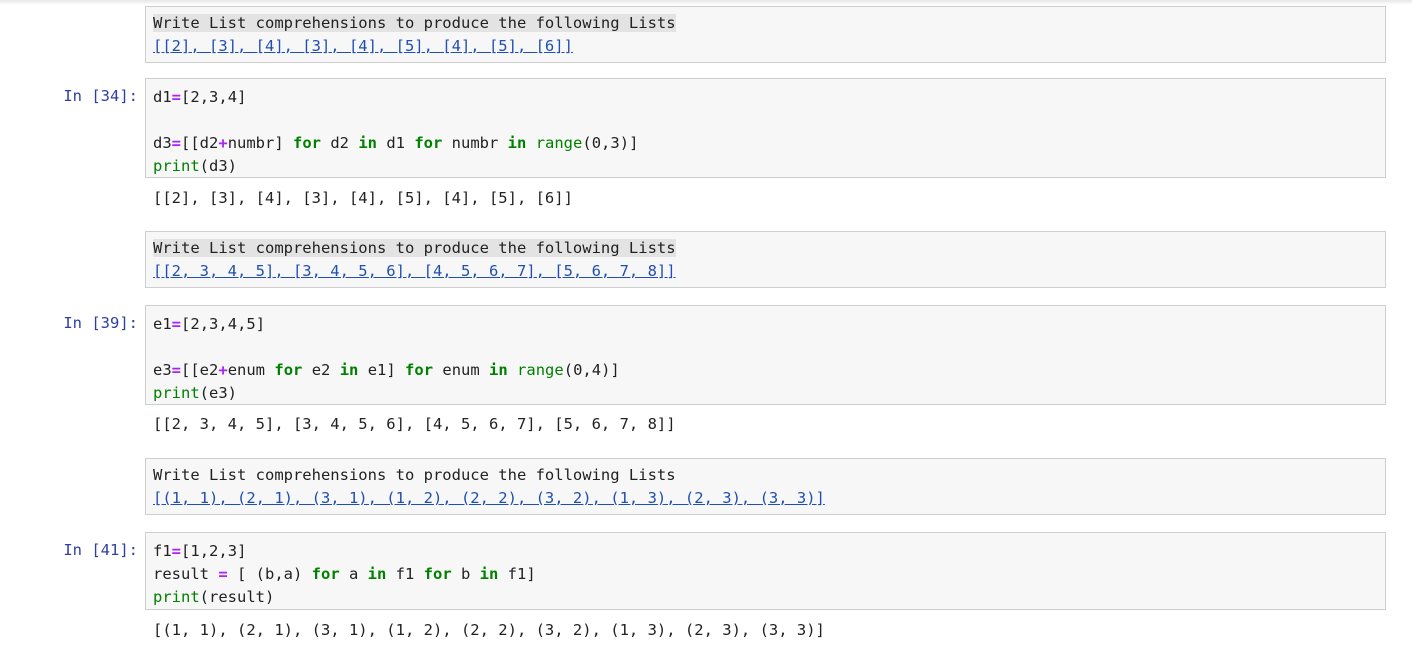 The height and width of the screenshot is (656, 1412). What do you see at coordinates (100, 96) in the screenshot?
I see `cell-prompt: In [34]:` at bounding box center [100, 96].